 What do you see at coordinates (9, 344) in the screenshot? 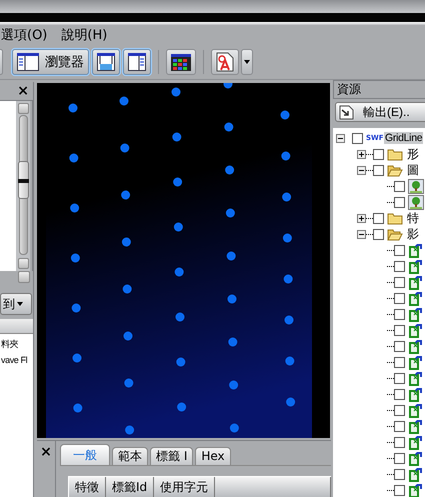
I see `list-item: 料夾` at bounding box center [9, 344].